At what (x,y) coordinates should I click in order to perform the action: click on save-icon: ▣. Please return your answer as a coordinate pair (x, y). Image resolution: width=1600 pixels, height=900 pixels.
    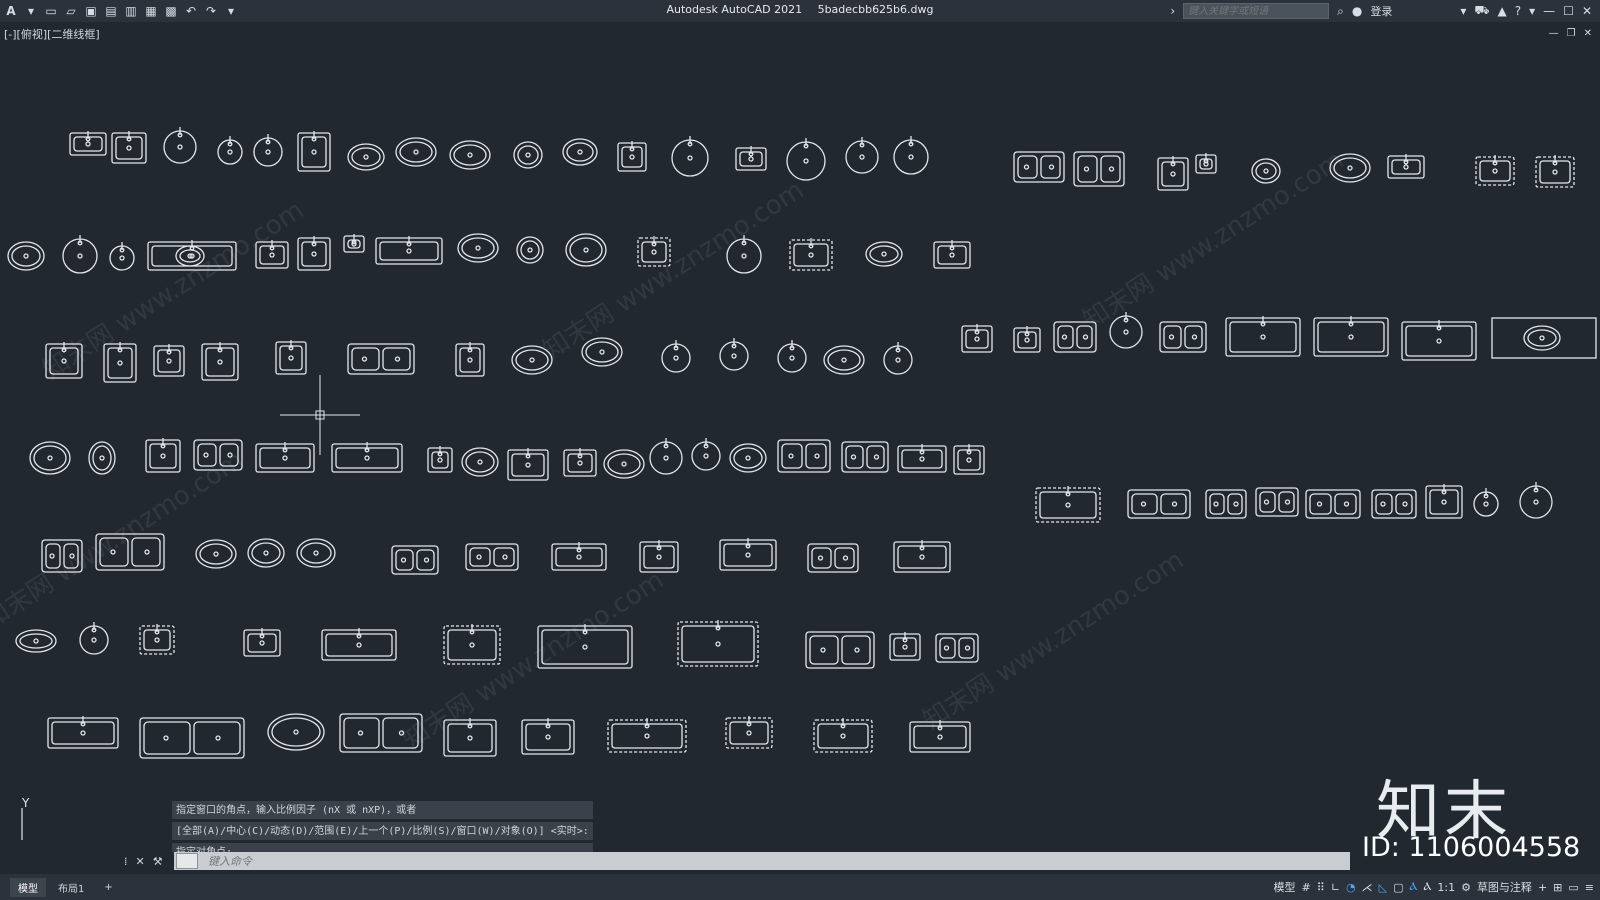
    Looking at the image, I should click on (91, 11).